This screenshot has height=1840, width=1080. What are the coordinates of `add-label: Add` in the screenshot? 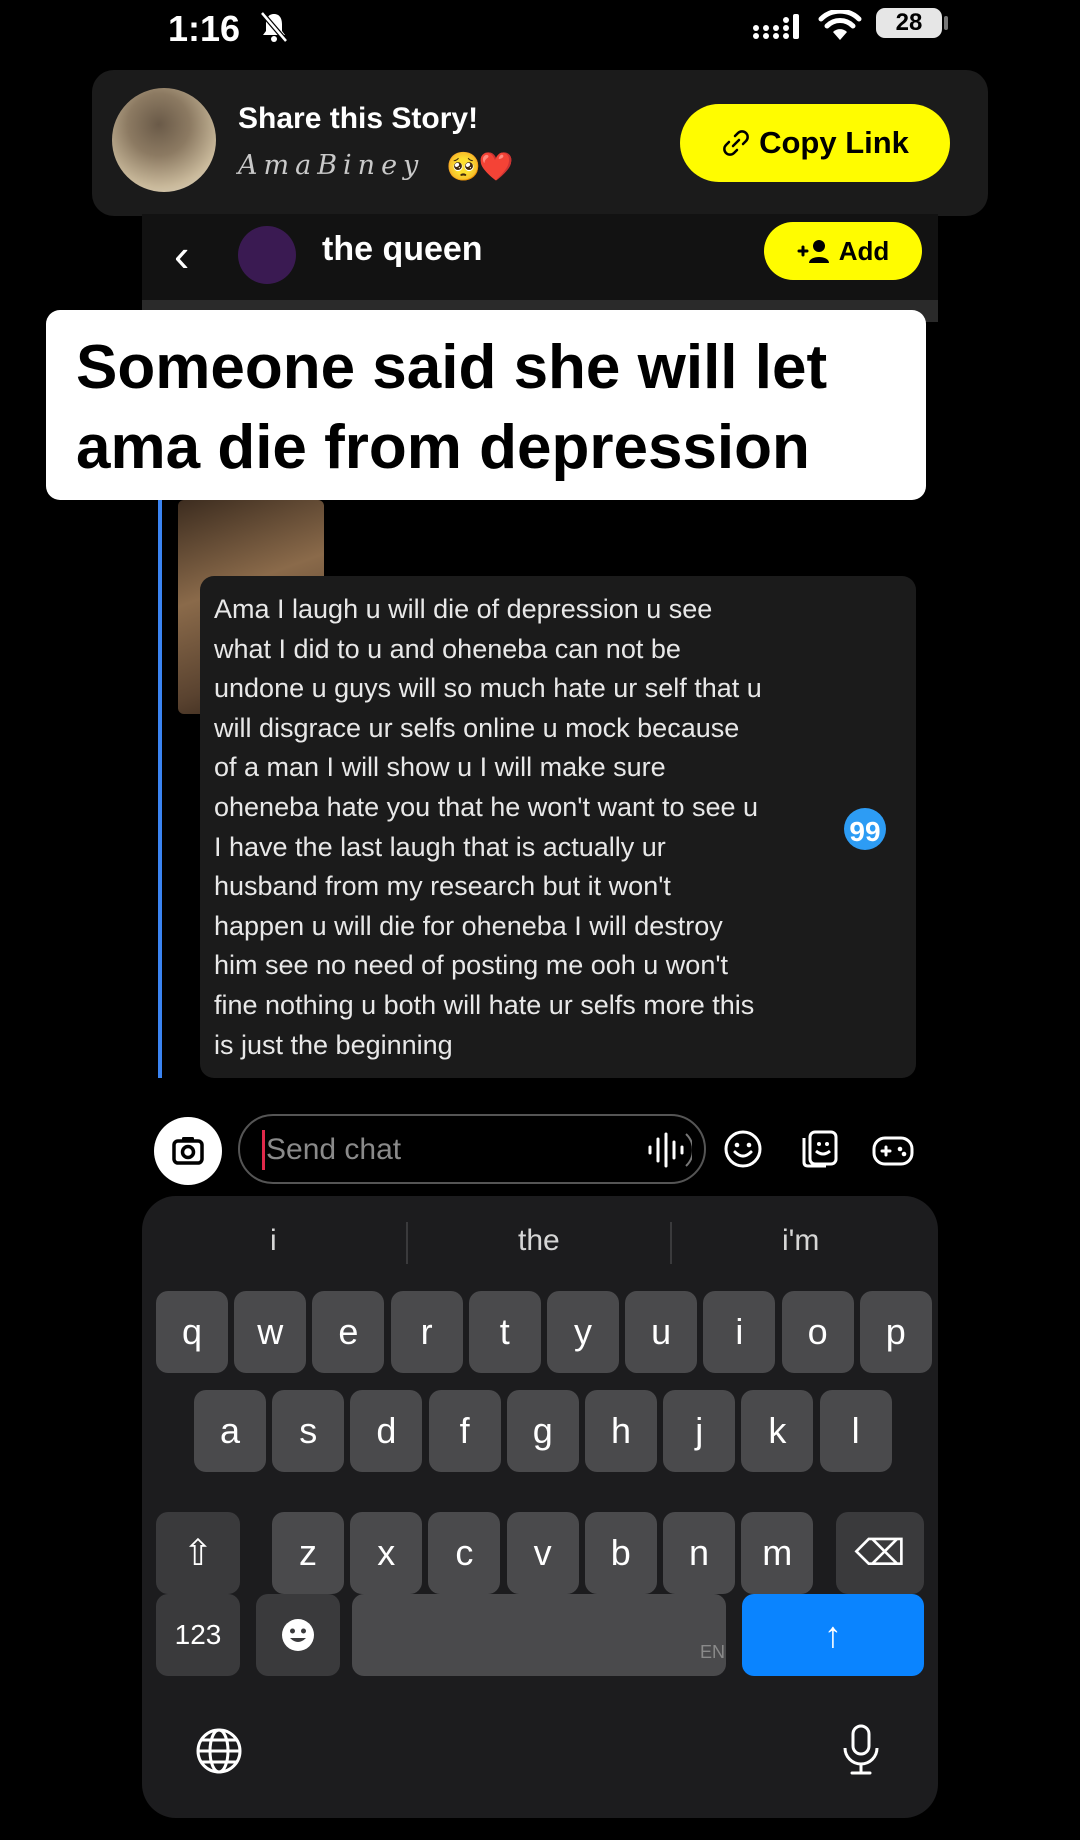 It's located at (864, 250).